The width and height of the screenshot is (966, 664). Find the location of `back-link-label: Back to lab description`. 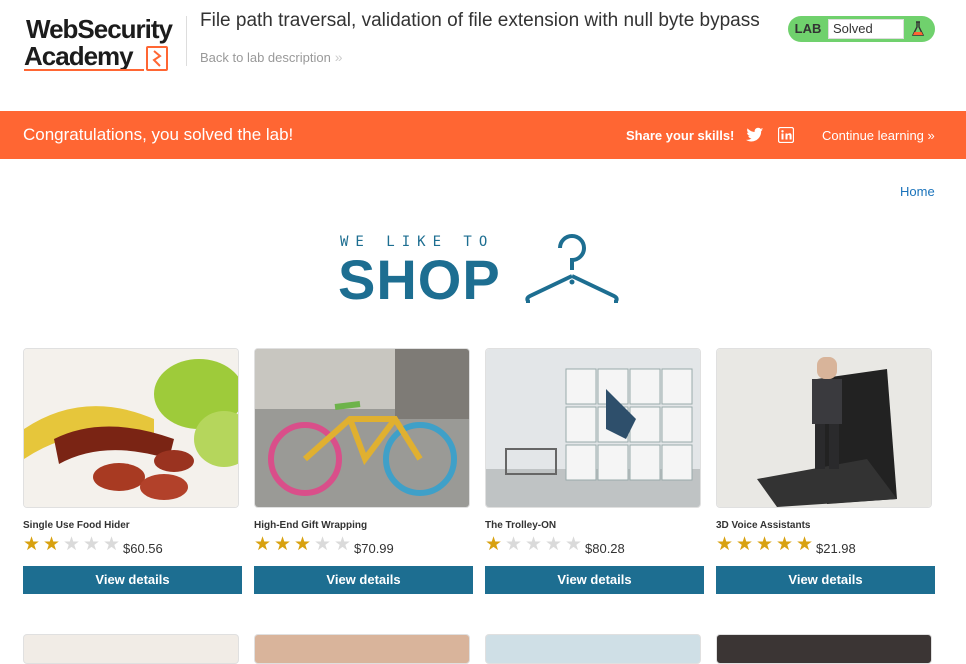

back-link-label: Back to lab description is located at coordinates (265, 57).